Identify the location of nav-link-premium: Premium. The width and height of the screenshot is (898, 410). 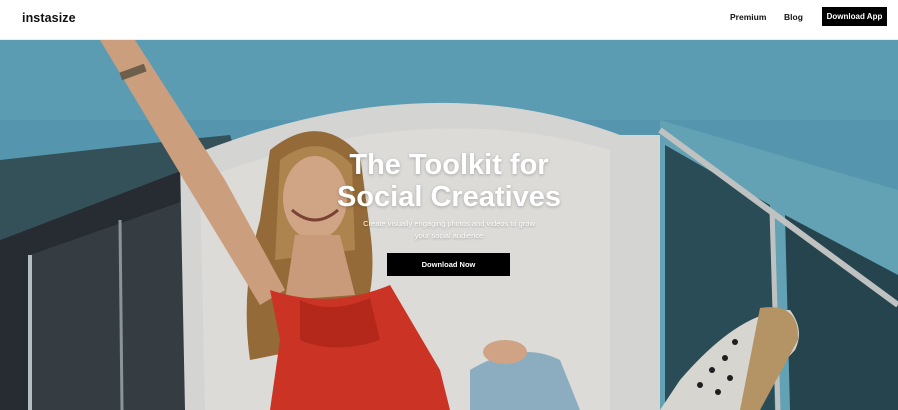
(748, 17).